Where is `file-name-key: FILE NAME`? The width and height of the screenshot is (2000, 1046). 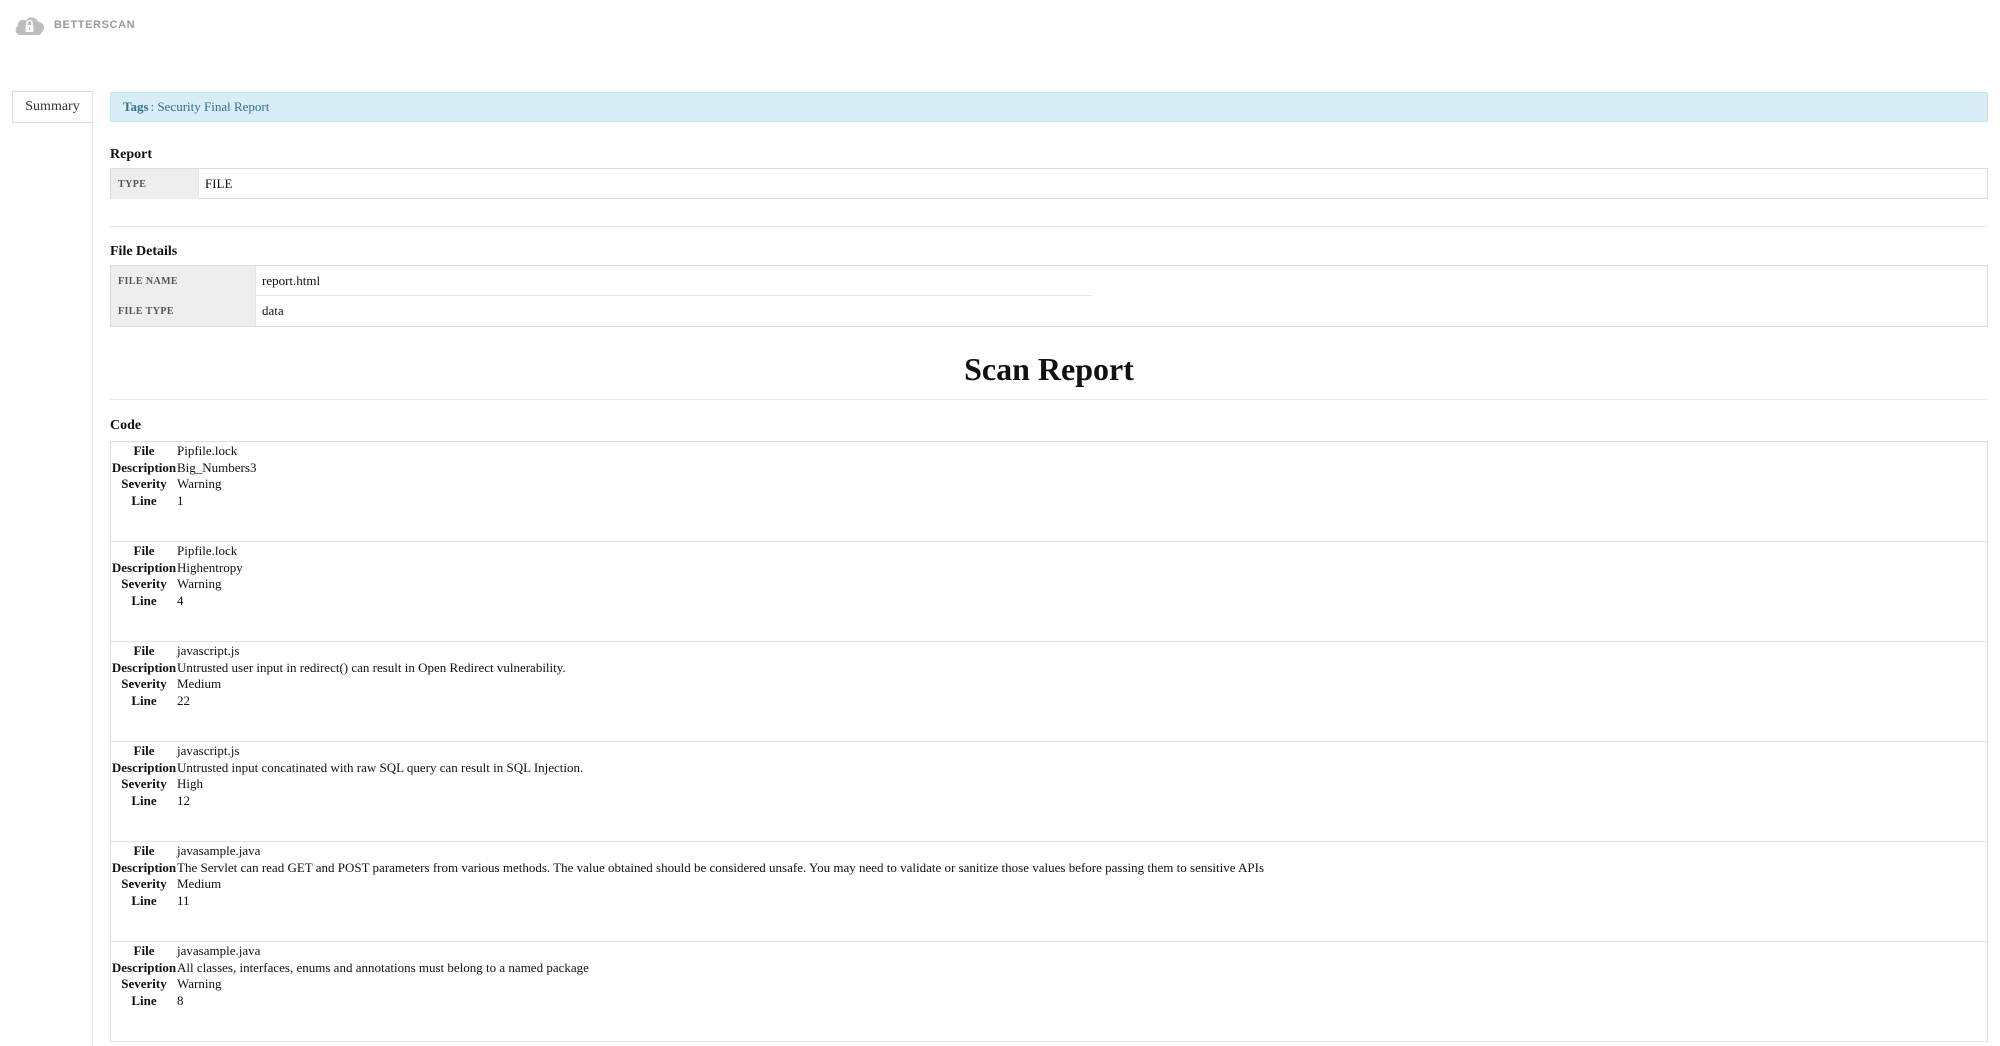 file-name-key: FILE NAME is located at coordinates (183, 281).